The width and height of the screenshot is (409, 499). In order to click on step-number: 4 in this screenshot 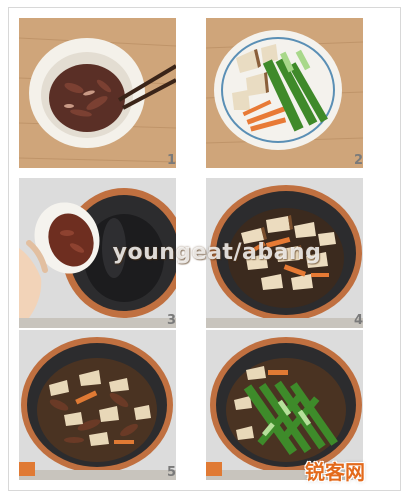, I will do `click(358, 320)`.